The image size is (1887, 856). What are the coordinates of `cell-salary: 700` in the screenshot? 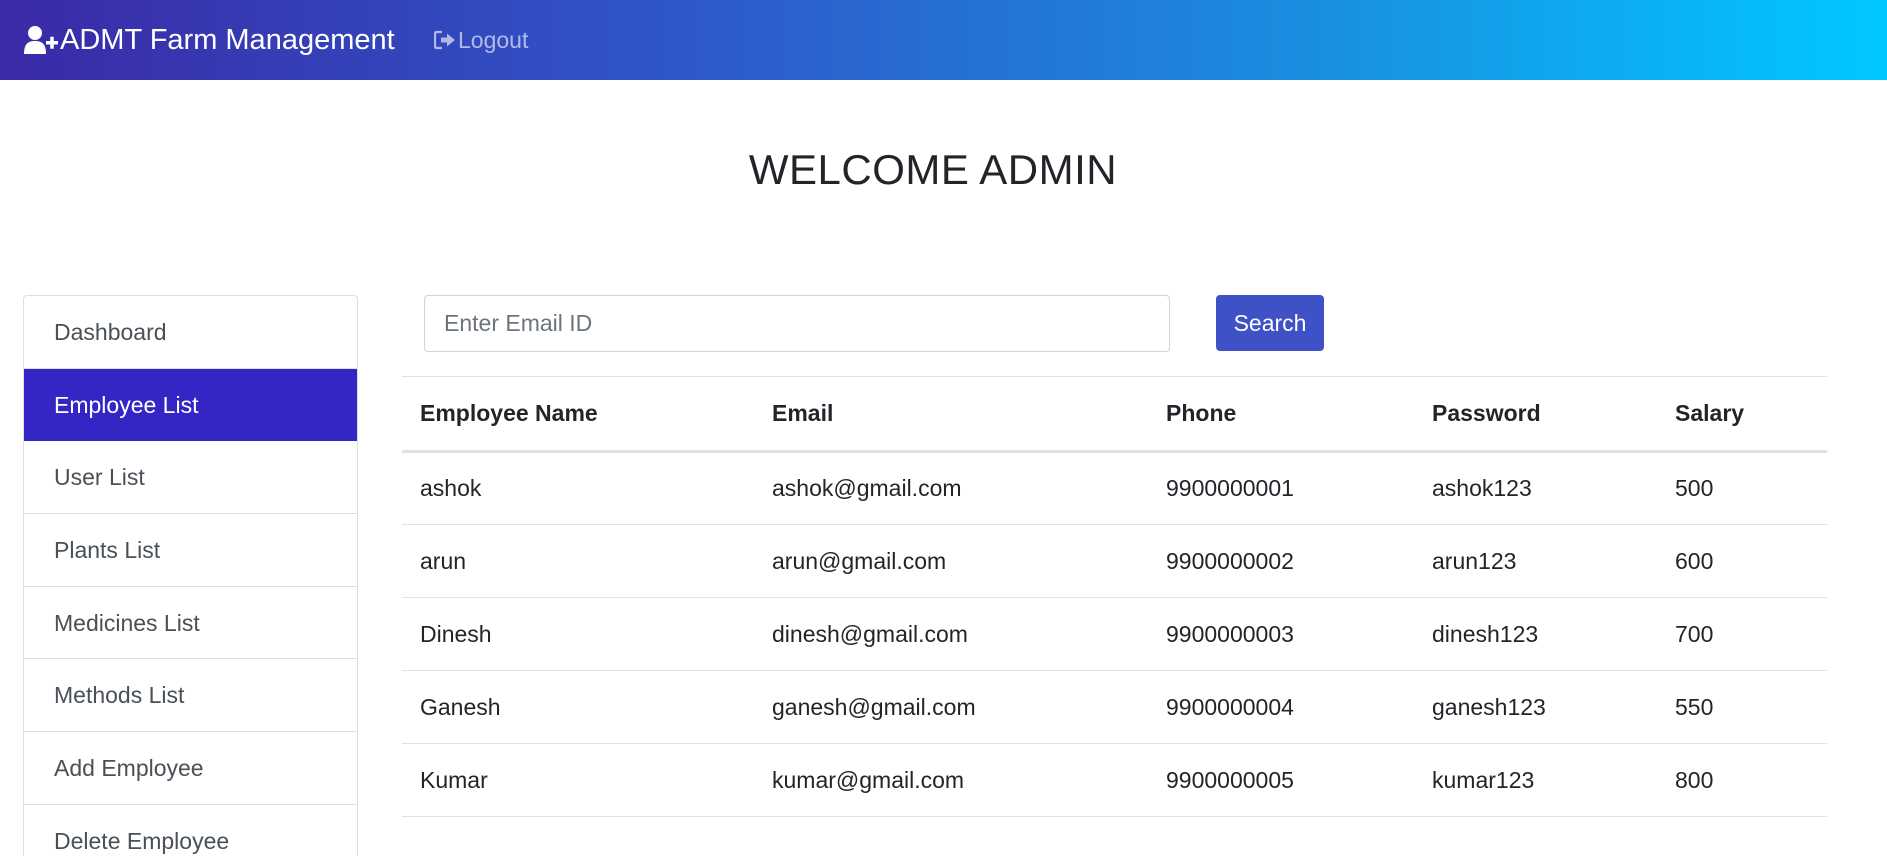 It's located at (1742, 634).